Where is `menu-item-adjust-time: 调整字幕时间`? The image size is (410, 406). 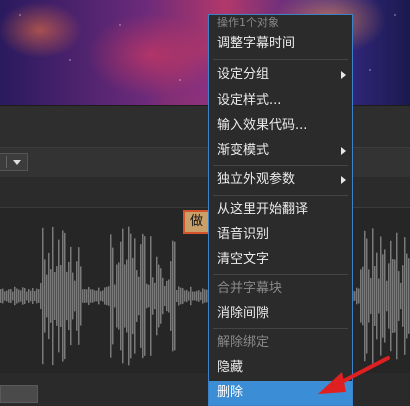 menu-item-adjust-time: 调整字幕时间 is located at coordinates (280, 44).